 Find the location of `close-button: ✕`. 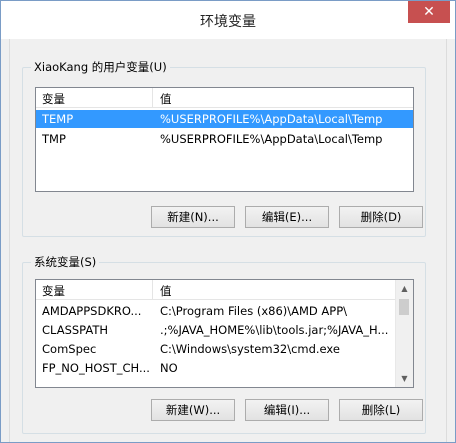

close-button: ✕ is located at coordinates (429, 12).